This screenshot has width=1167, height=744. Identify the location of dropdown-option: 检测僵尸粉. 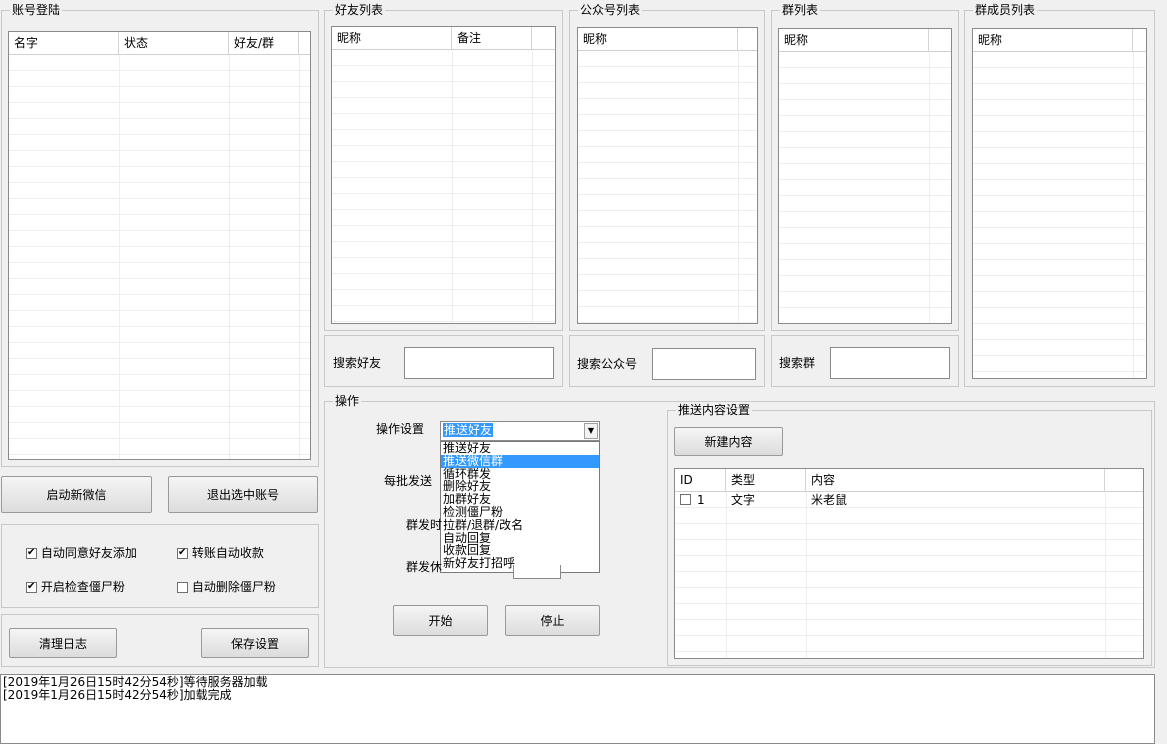
(520, 512).